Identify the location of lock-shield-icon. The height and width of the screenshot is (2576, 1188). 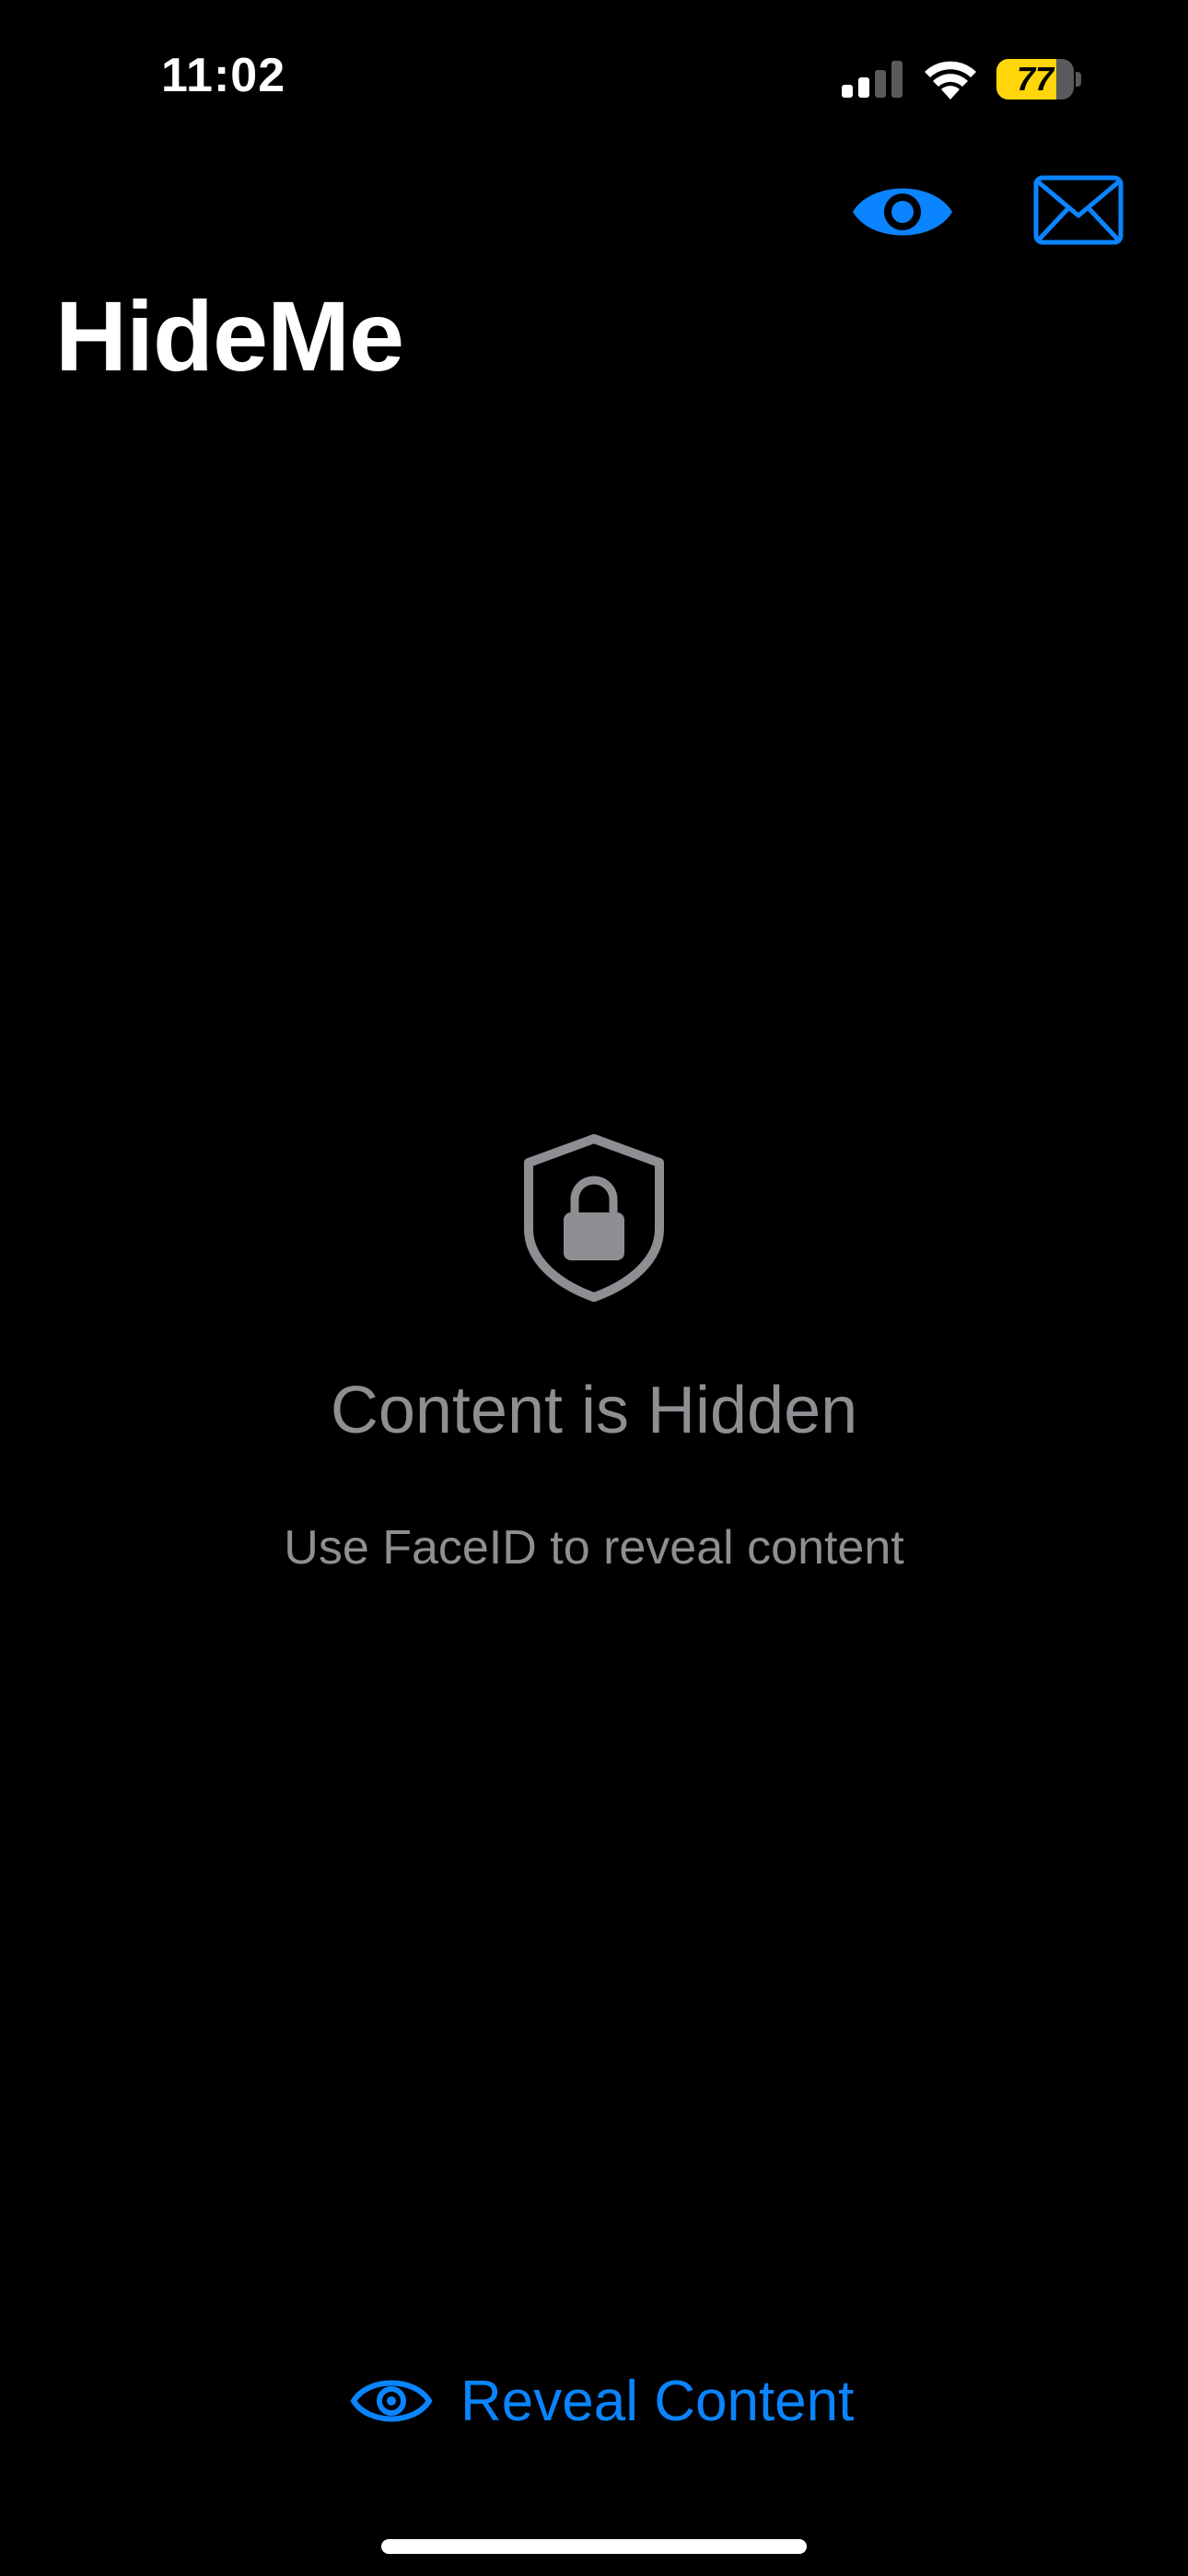
(594, 1218).